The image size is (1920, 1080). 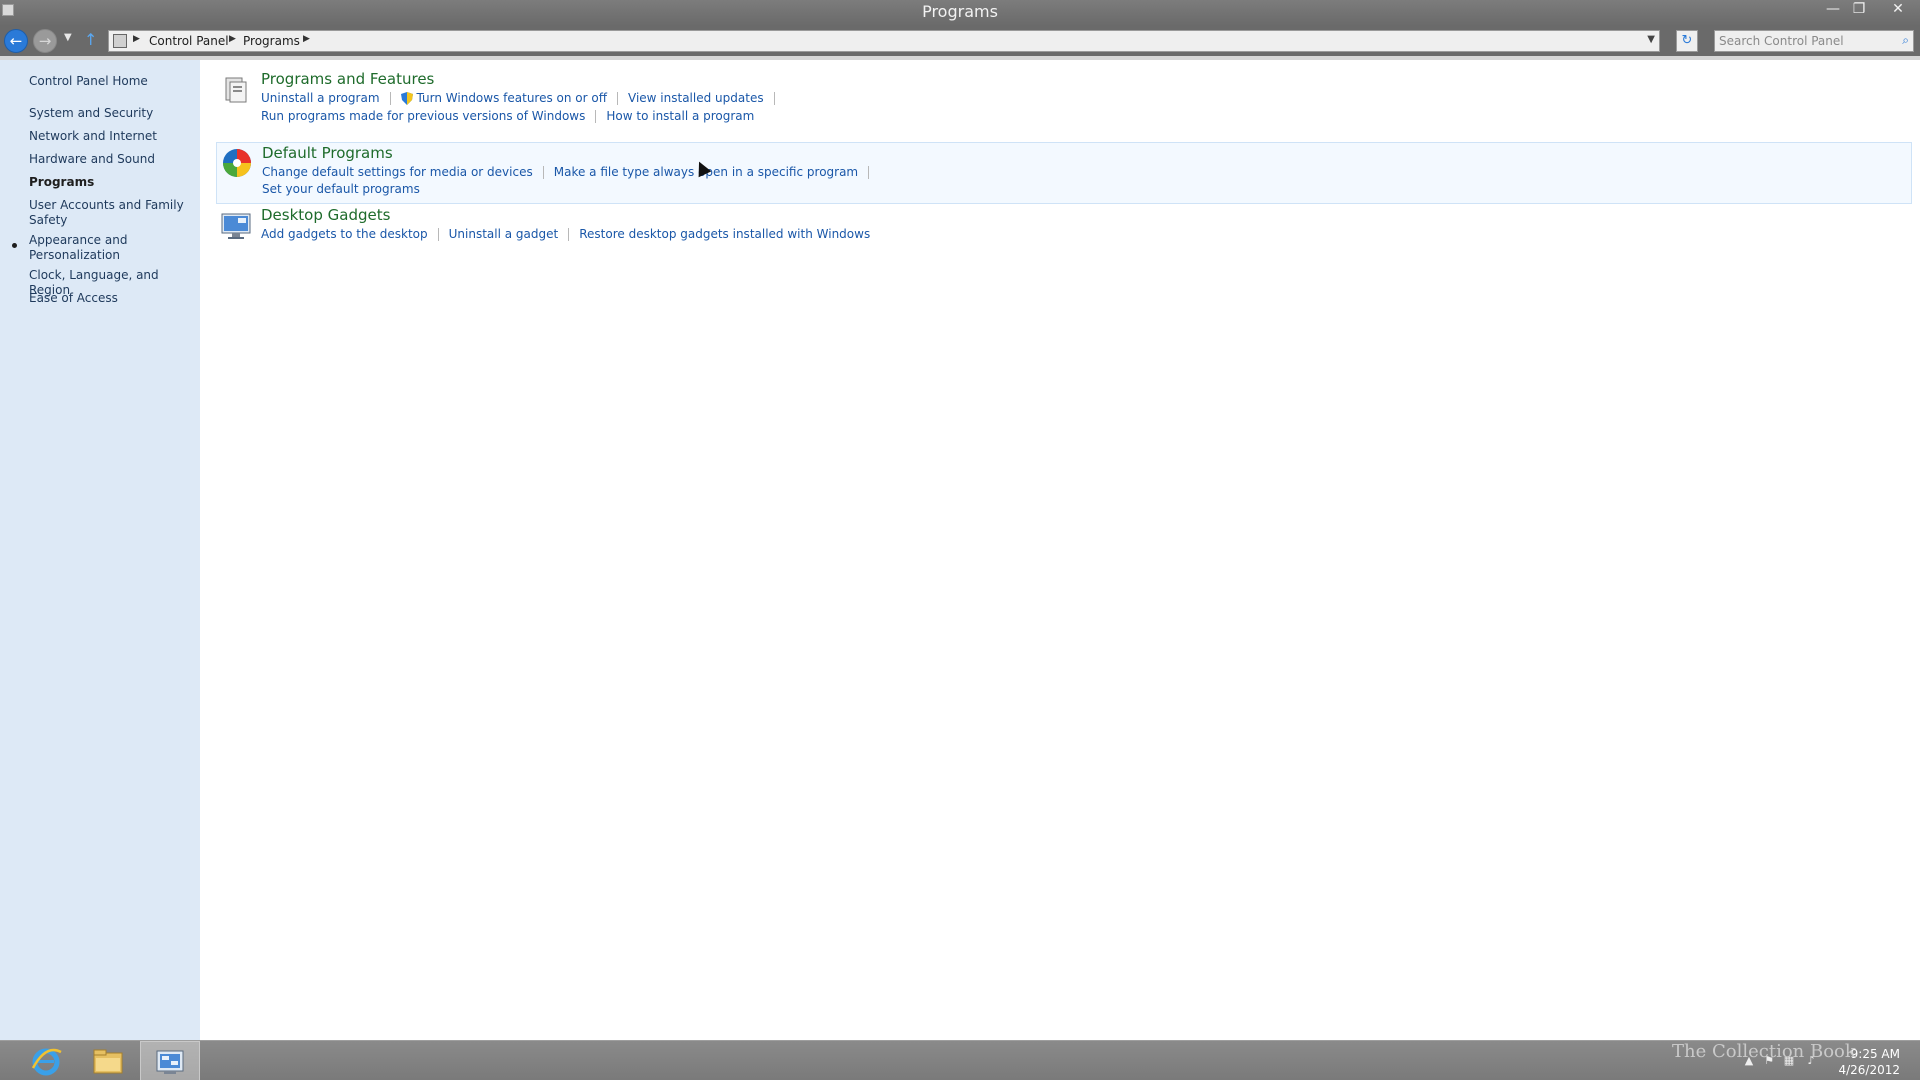 I want to click on desktop-gadgets-icon, so click(x=236, y=226).